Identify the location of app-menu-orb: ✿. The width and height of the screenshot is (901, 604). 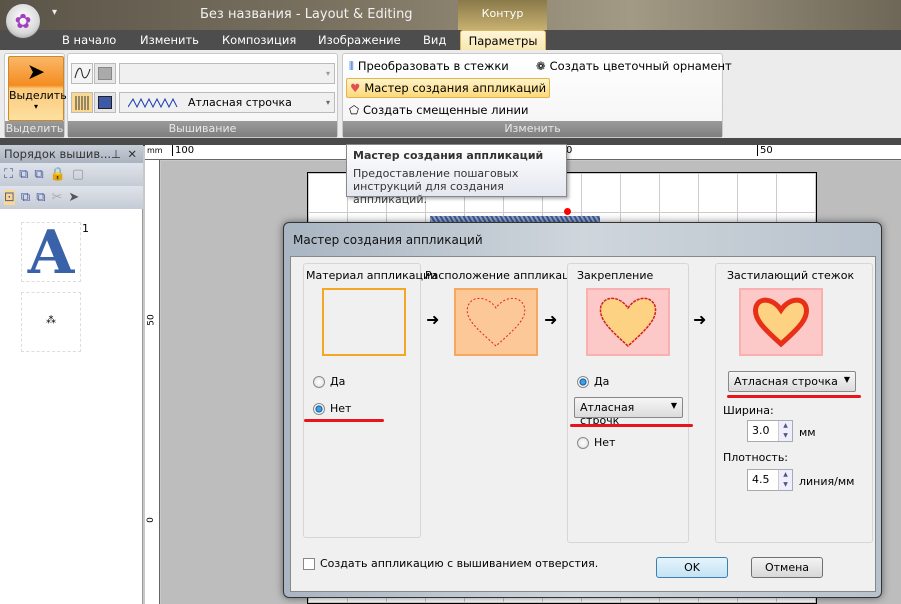
(23, 21).